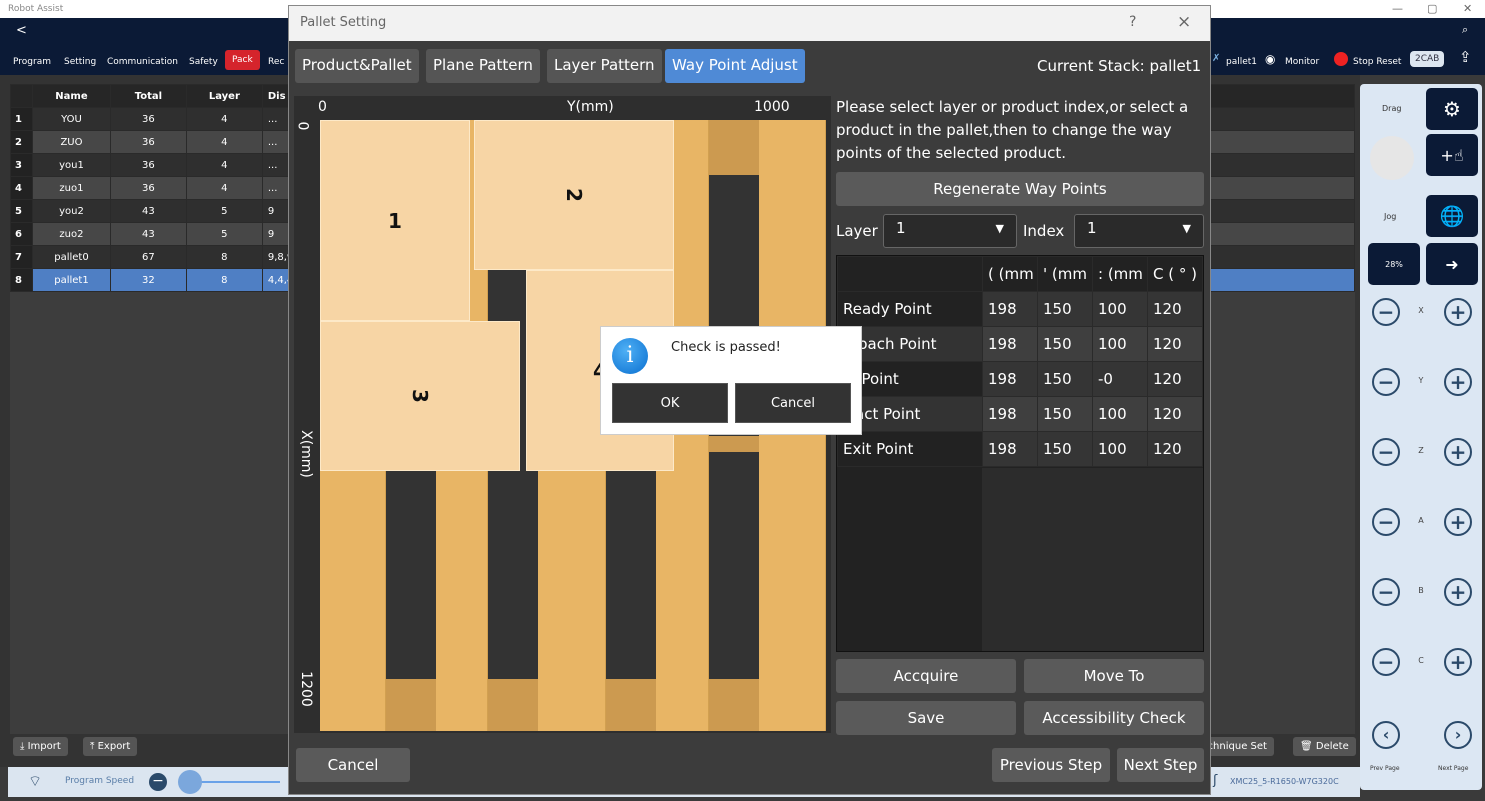 Image resolution: width=1485 pixels, height=801 pixels. What do you see at coordinates (1452, 216) in the screenshot?
I see `globe-coordinate-button: 🌐` at bounding box center [1452, 216].